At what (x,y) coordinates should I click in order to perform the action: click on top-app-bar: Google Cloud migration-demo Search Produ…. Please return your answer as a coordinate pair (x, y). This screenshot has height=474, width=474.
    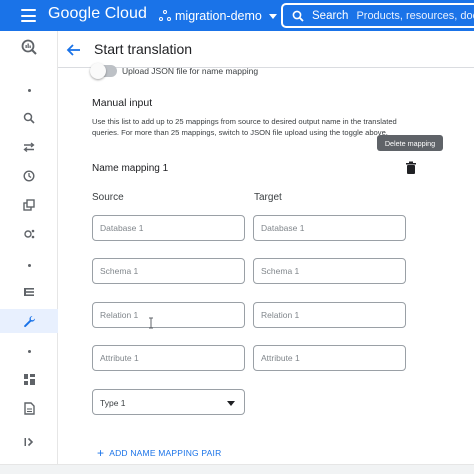
    Looking at the image, I should click on (237, 15).